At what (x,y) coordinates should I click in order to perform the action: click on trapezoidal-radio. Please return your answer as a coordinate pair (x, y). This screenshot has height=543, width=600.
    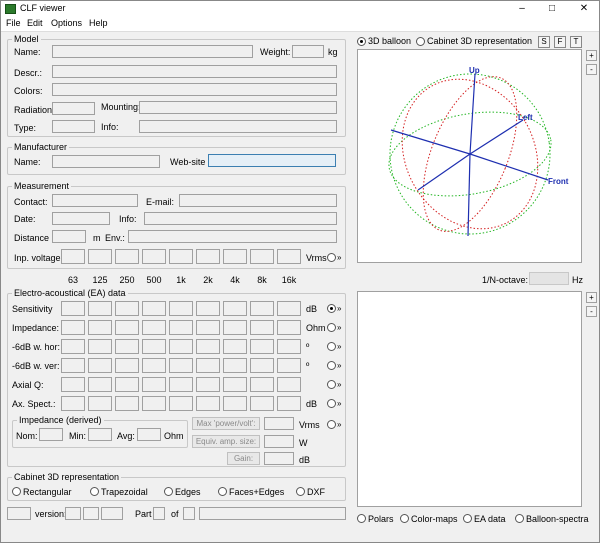
    Looking at the image, I should click on (94, 491).